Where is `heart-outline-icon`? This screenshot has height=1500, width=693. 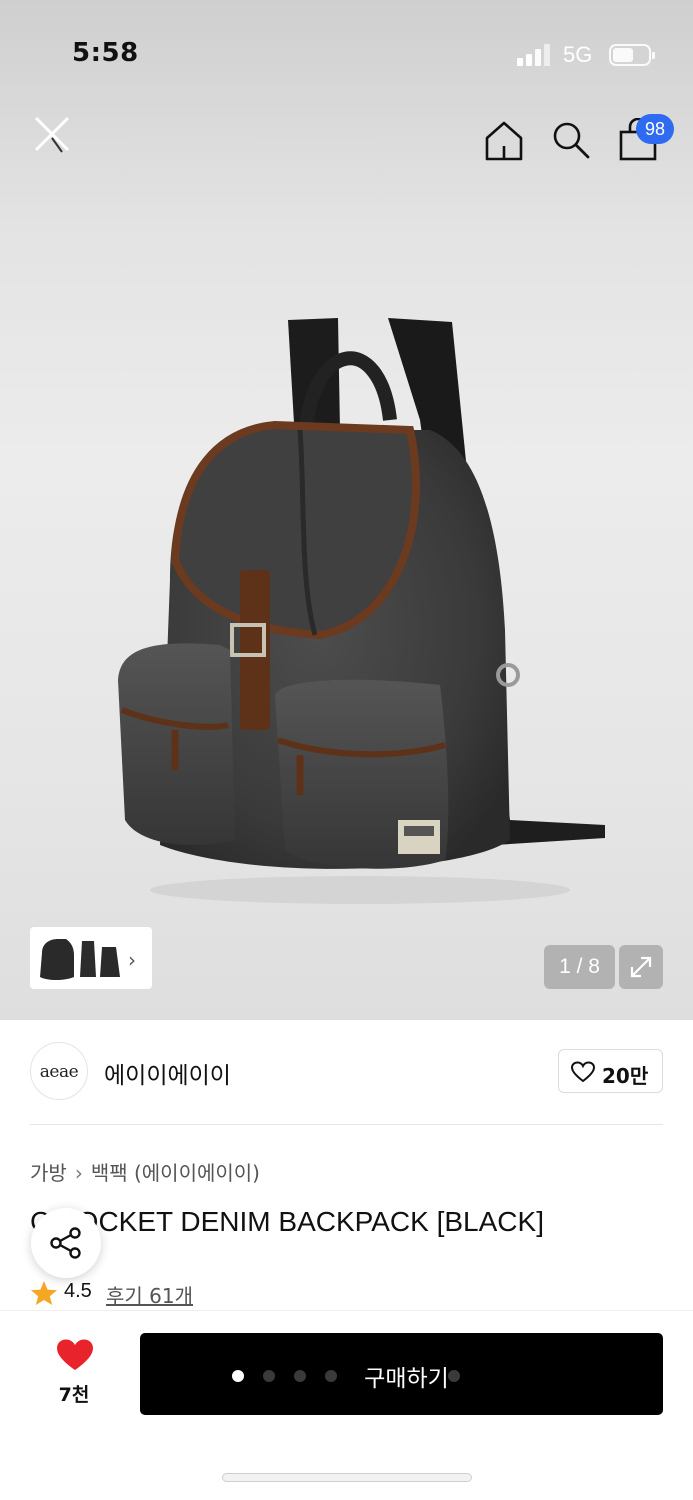 heart-outline-icon is located at coordinates (583, 1072).